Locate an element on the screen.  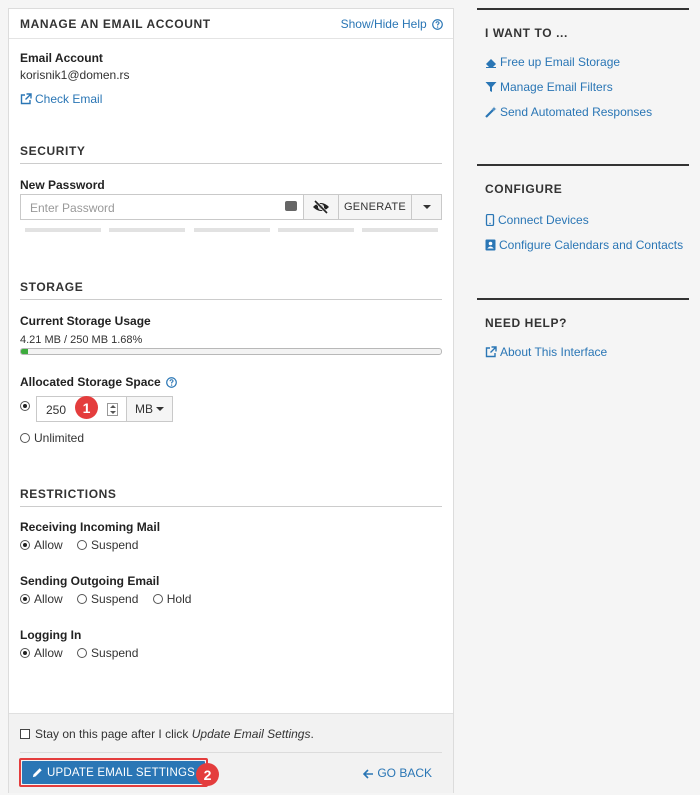
new-password-label: New Password is located at coordinates (62, 185).